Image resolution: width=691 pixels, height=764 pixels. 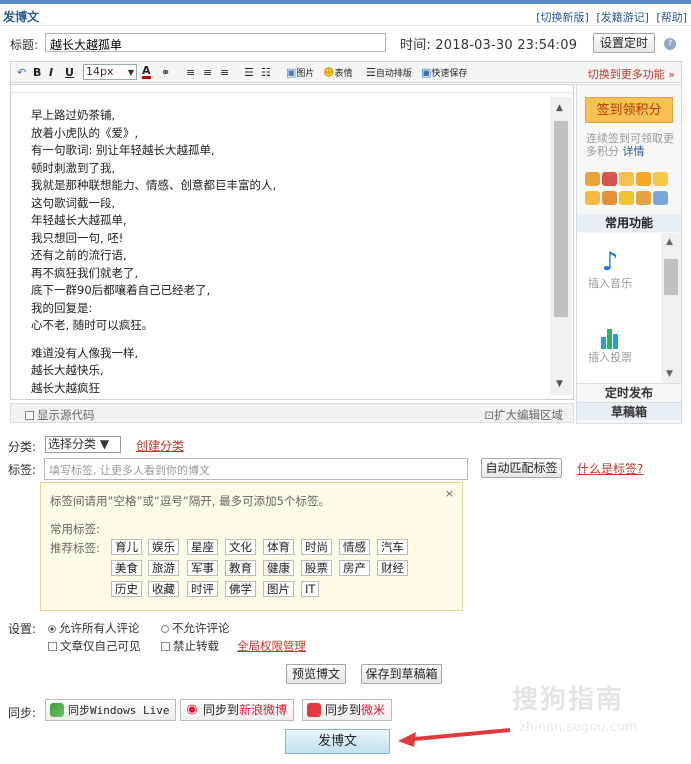 I want to click on tag-item: 股票, so click(x=316, y=568).